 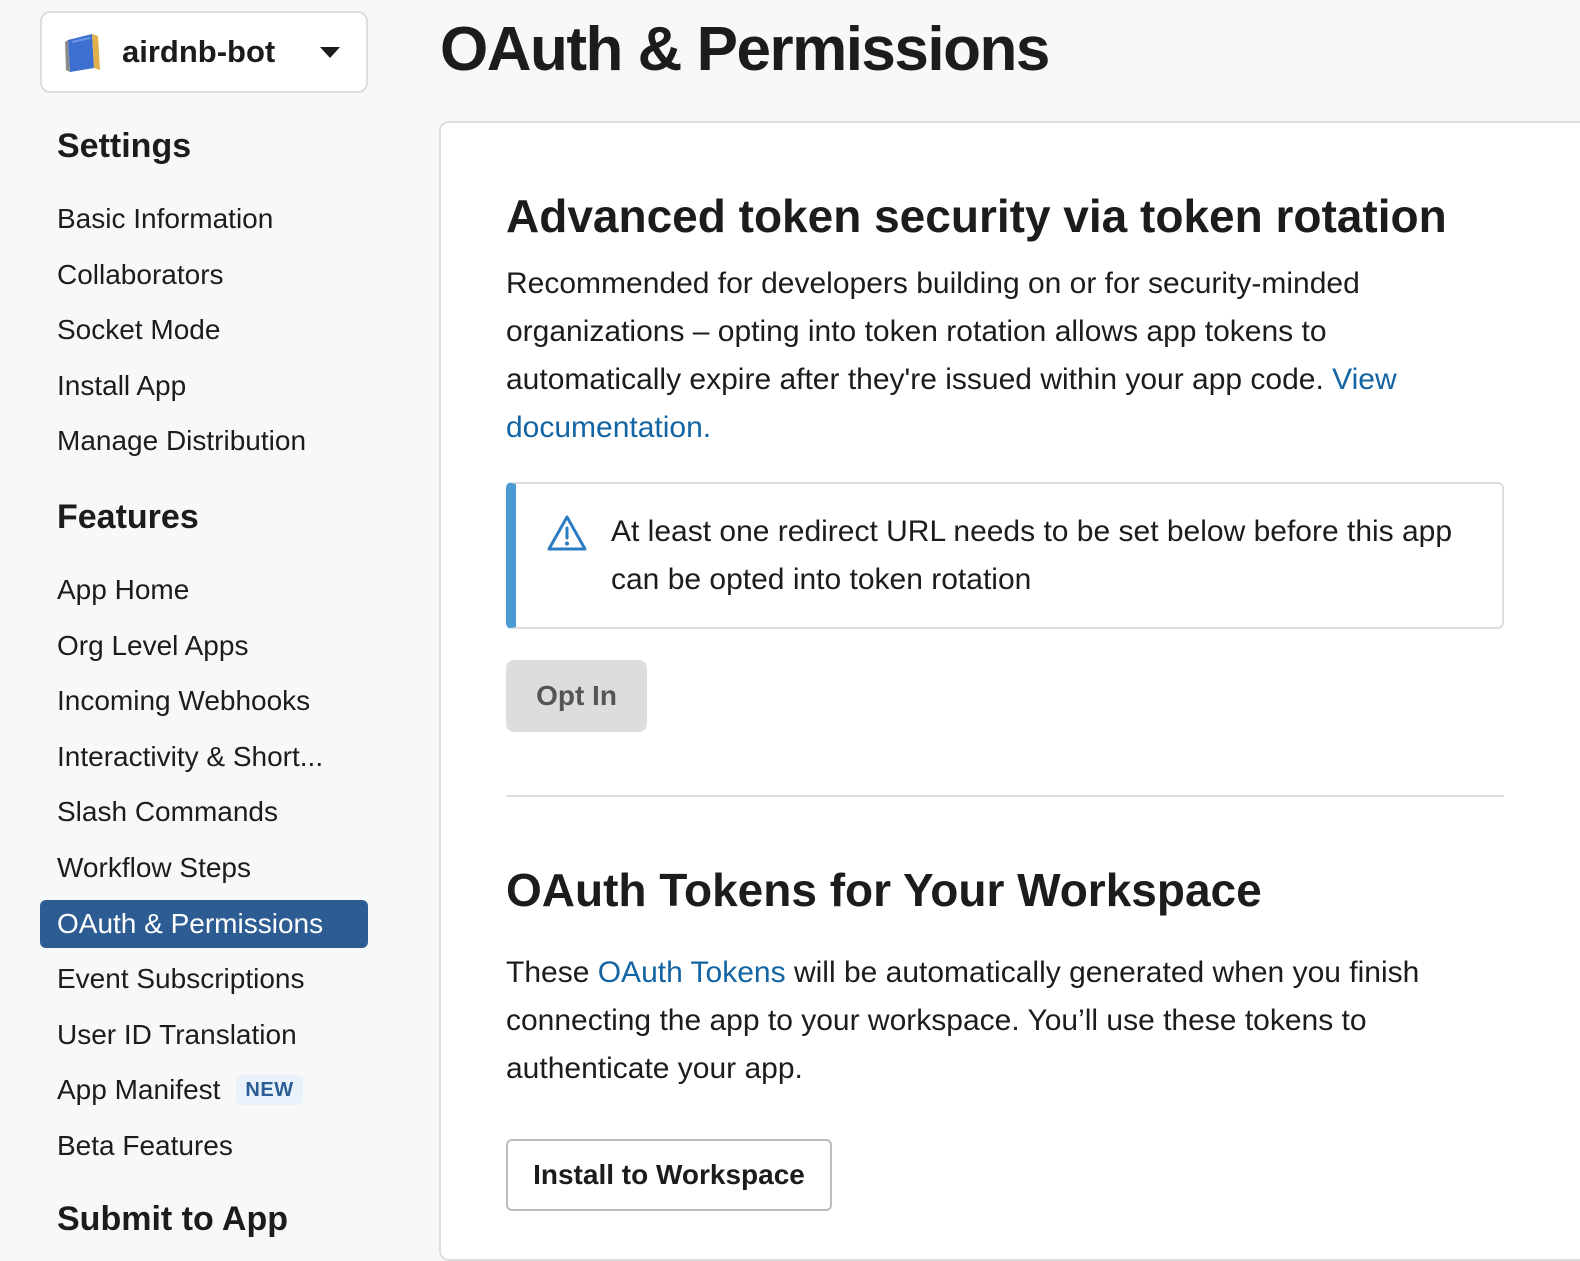 What do you see at coordinates (1005, 796) in the screenshot?
I see `divider` at bounding box center [1005, 796].